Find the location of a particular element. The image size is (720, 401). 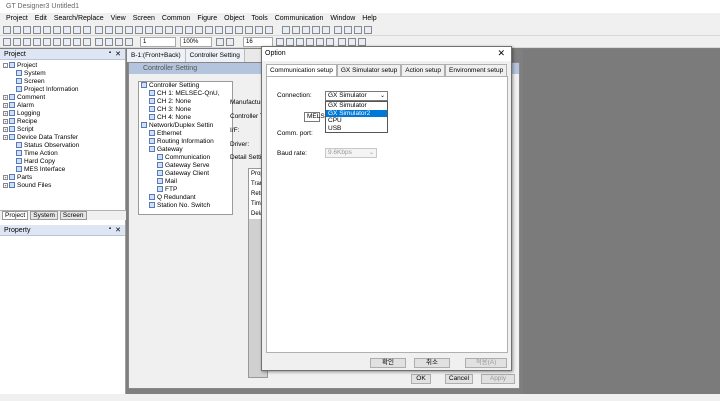

tab-environment-setup: Environment setup is located at coordinates (476, 70).